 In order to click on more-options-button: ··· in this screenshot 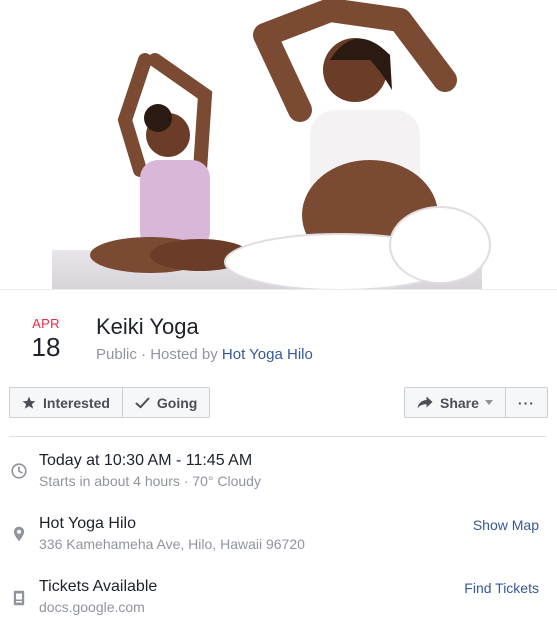, I will do `click(525, 402)`.